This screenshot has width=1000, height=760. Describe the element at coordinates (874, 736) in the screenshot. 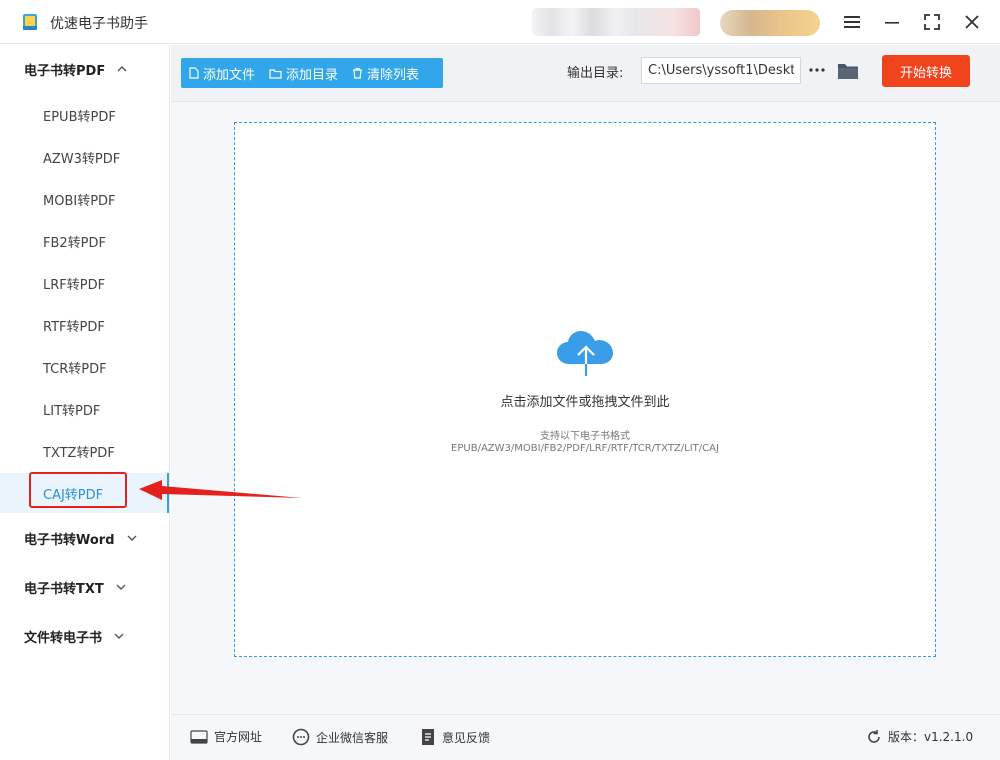

I see `refresh-icon` at that location.